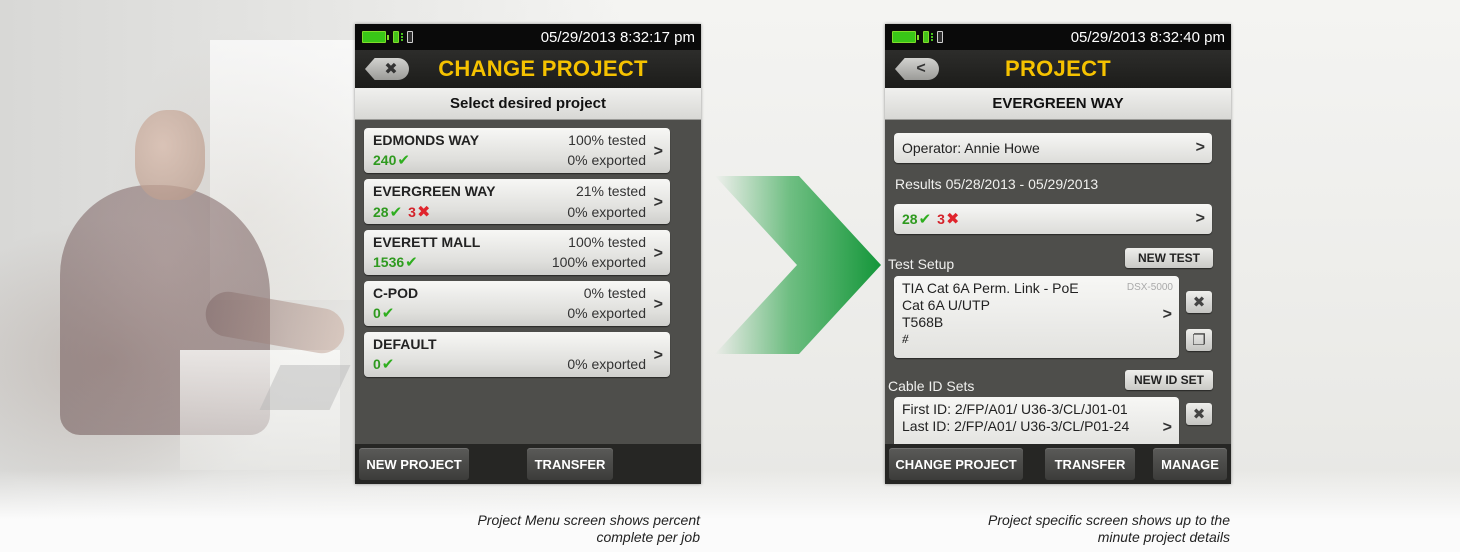 This screenshot has height=552, width=1460. What do you see at coordinates (1053, 148) in the screenshot?
I see `operator-row: Operator: Annie Howe >` at bounding box center [1053, 148].